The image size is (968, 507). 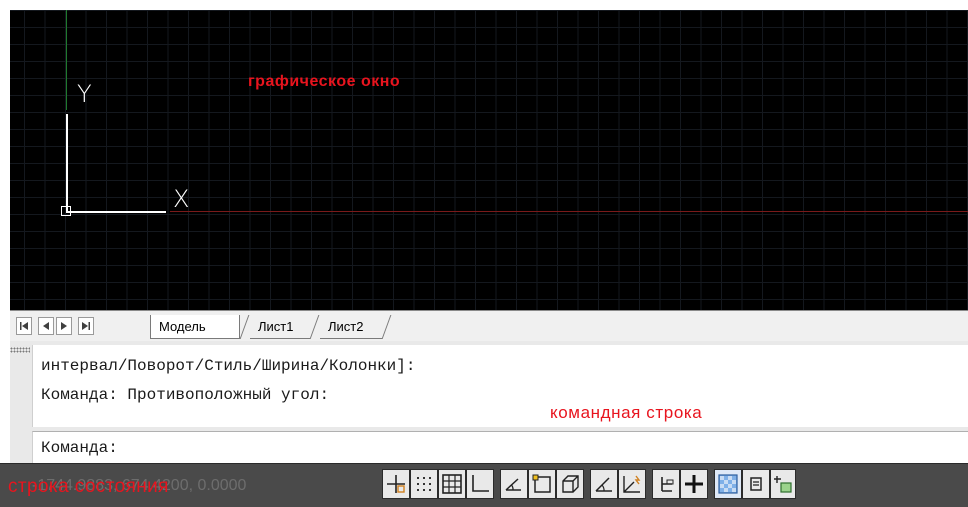 I want to click on ortho-mode-icon, so click(x=480, y=483).